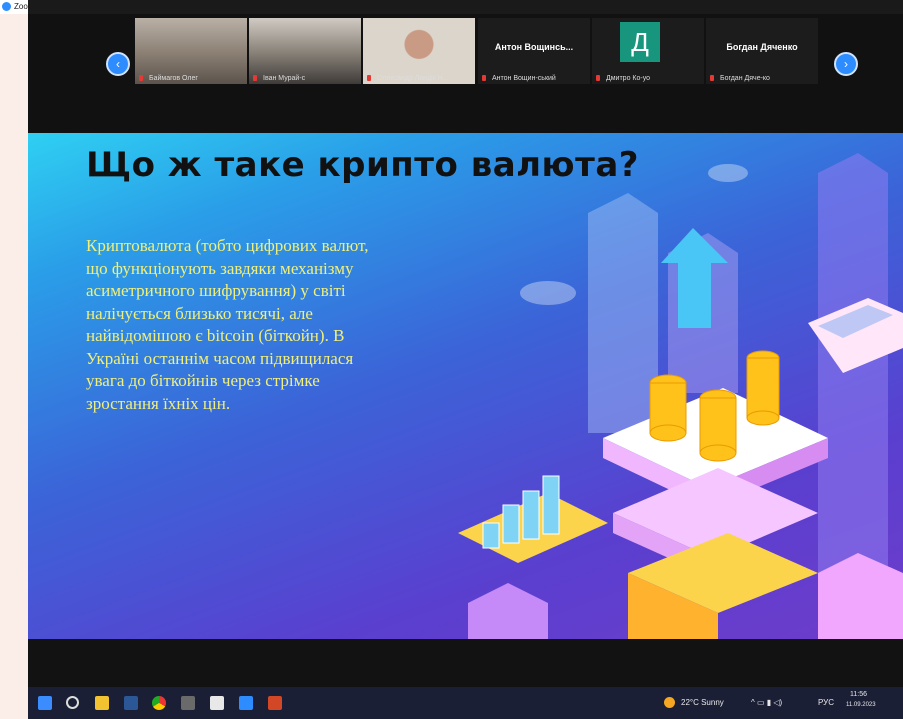 The height and width of the screenshot is (719, 903). Describe the element at coordinates (362, 165) in the screenshot. I see `slide-title: Що ж таке крипто валюта?` at that location.